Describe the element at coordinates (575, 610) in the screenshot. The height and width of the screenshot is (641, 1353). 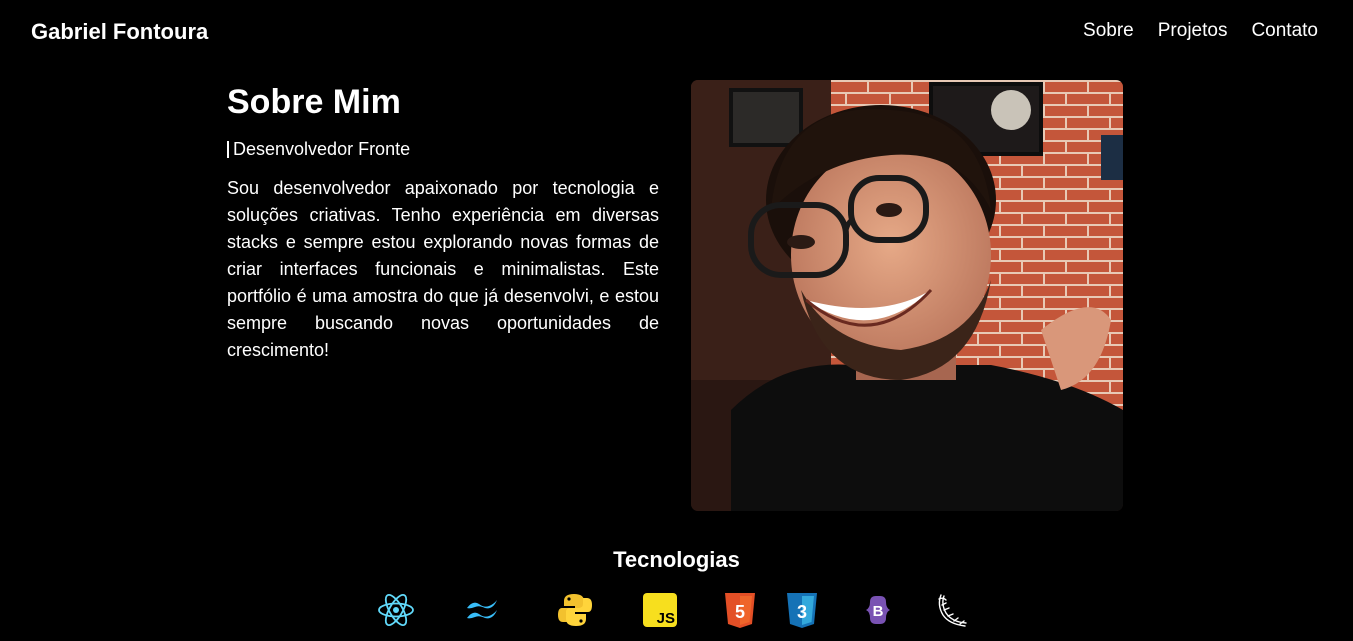
I see `python-icon` at that location.